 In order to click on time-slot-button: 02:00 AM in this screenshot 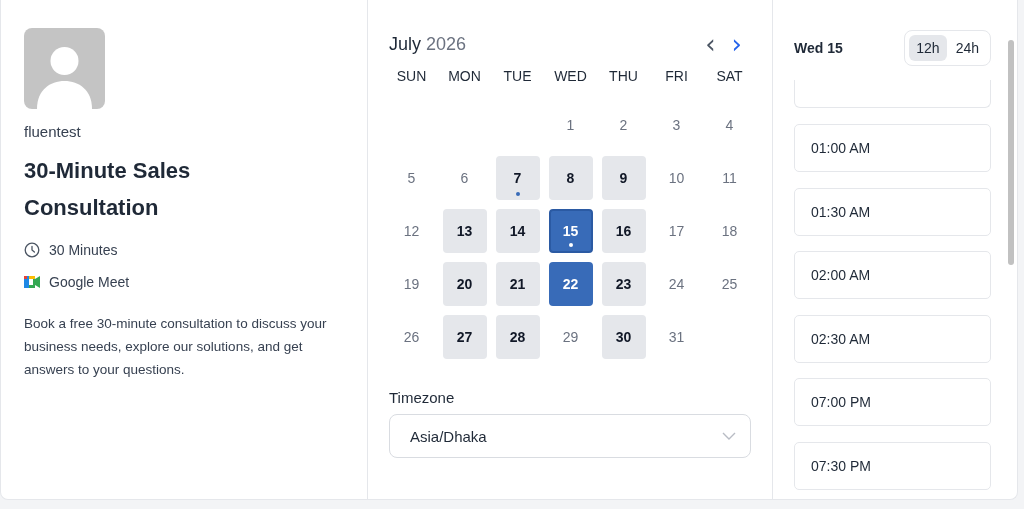, I will do `click(892, 275)`.